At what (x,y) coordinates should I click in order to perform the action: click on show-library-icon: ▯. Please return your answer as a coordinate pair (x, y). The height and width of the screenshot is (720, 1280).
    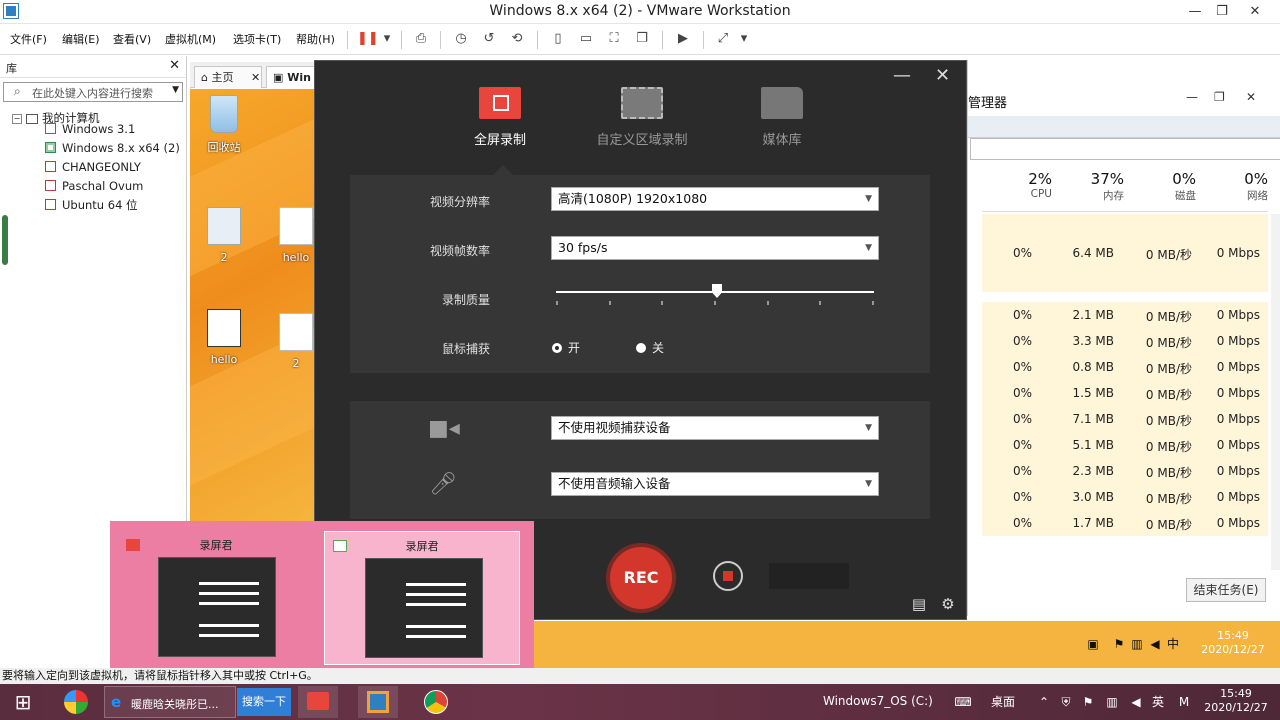
    Looking at the image, I should click on (558, 39).